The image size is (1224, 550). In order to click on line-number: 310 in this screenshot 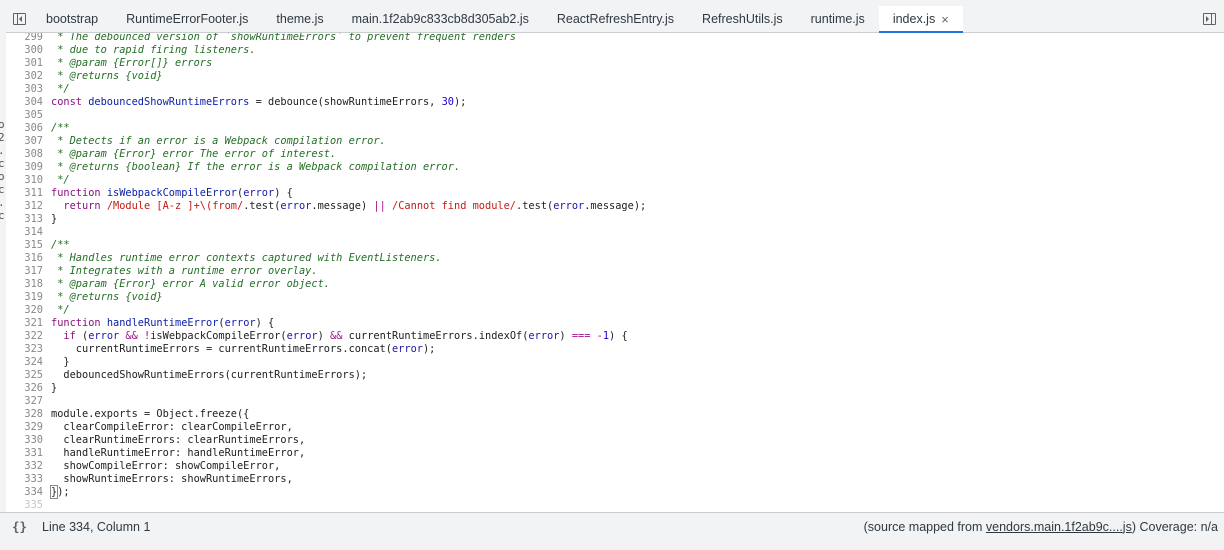, I will do `click(24, 180)`.